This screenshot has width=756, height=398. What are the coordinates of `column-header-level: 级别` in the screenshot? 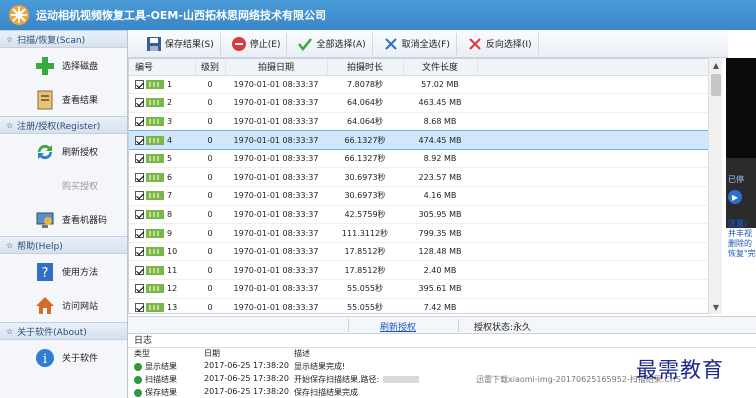 It's located at (210, 67).